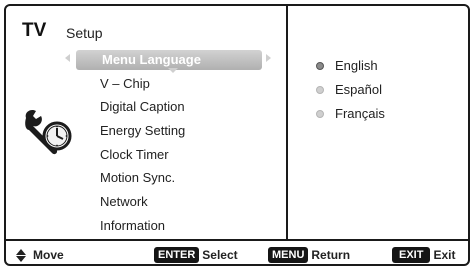  What do you see at coordinates (124, 202) in the screenshot?
I see `menu-item-label: Network` at bounding box center [124, 202].